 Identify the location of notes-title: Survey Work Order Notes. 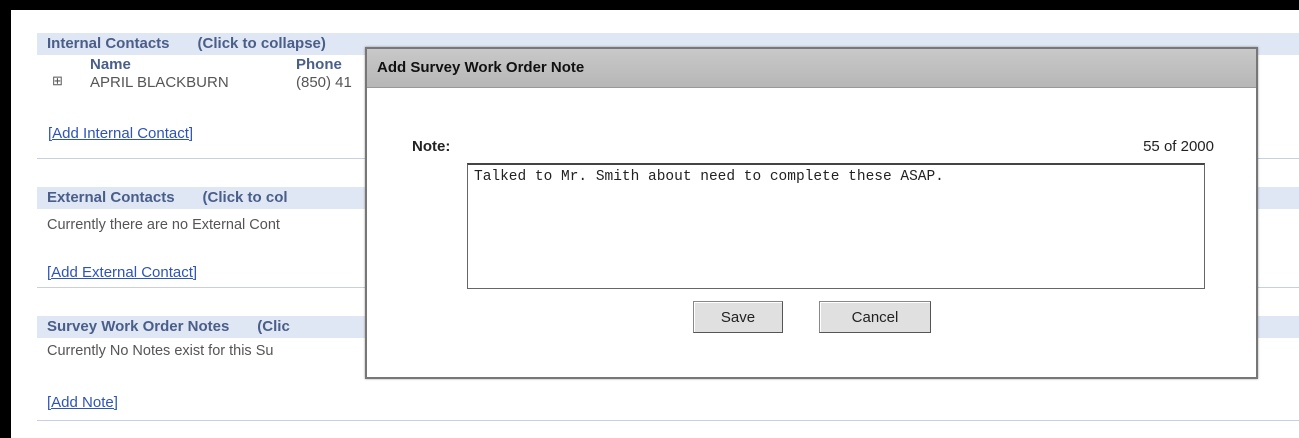
(138, 326).